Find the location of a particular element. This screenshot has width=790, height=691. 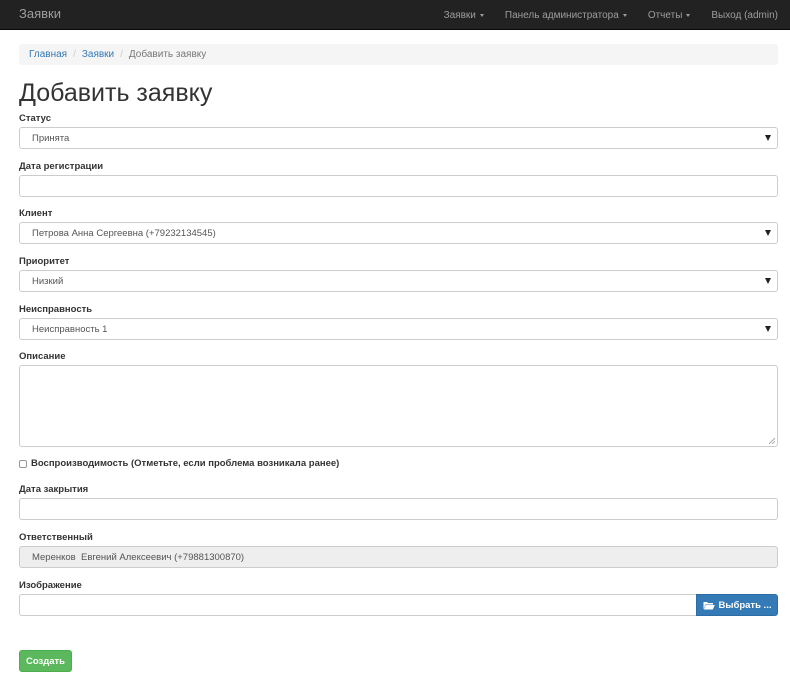

breadcrumb-requests: Заявки is located at coordinates (98, 54).